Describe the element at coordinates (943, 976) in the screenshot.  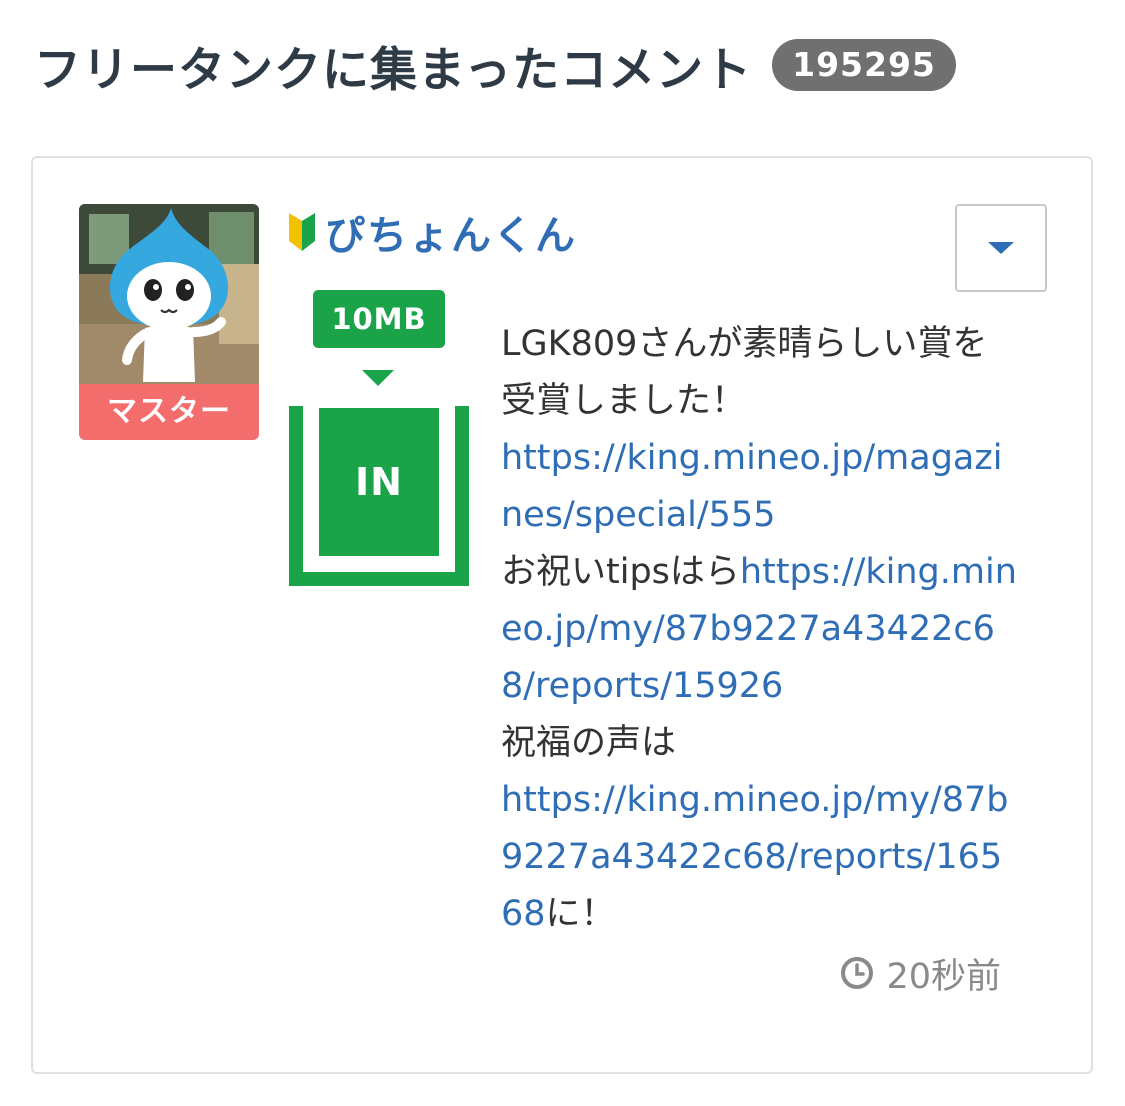
I see `timestamp-text: 20秒前` at that location.